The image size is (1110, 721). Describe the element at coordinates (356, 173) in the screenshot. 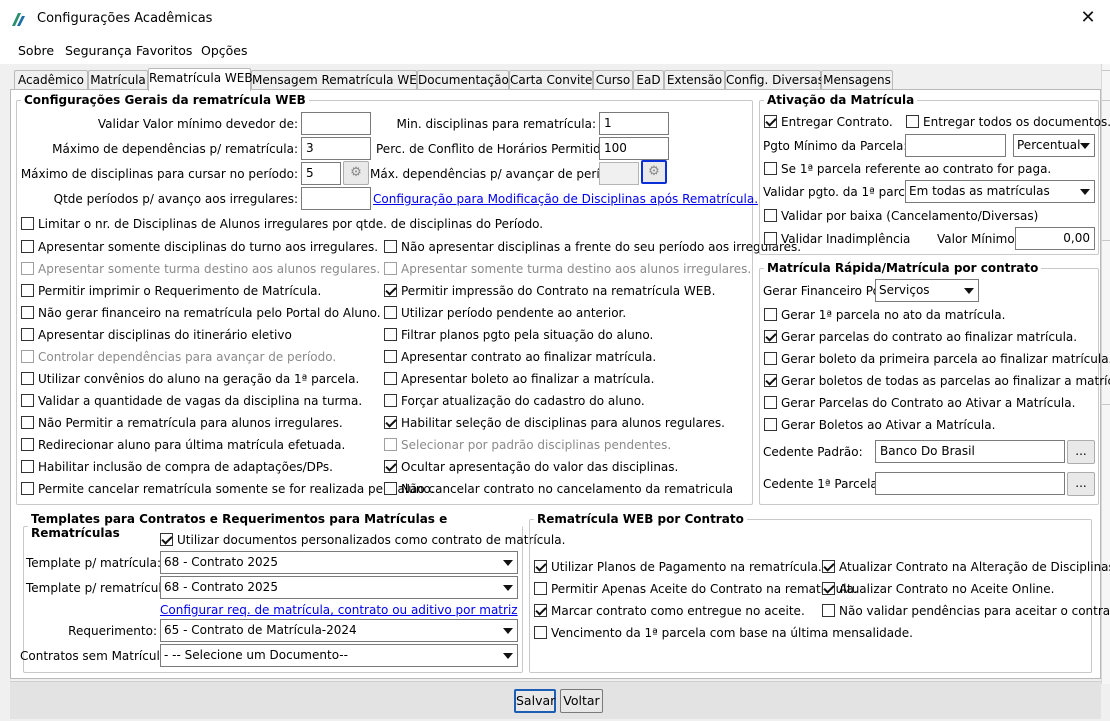

I see `max-disciplinas-gear-icon: ⚙` at that location.